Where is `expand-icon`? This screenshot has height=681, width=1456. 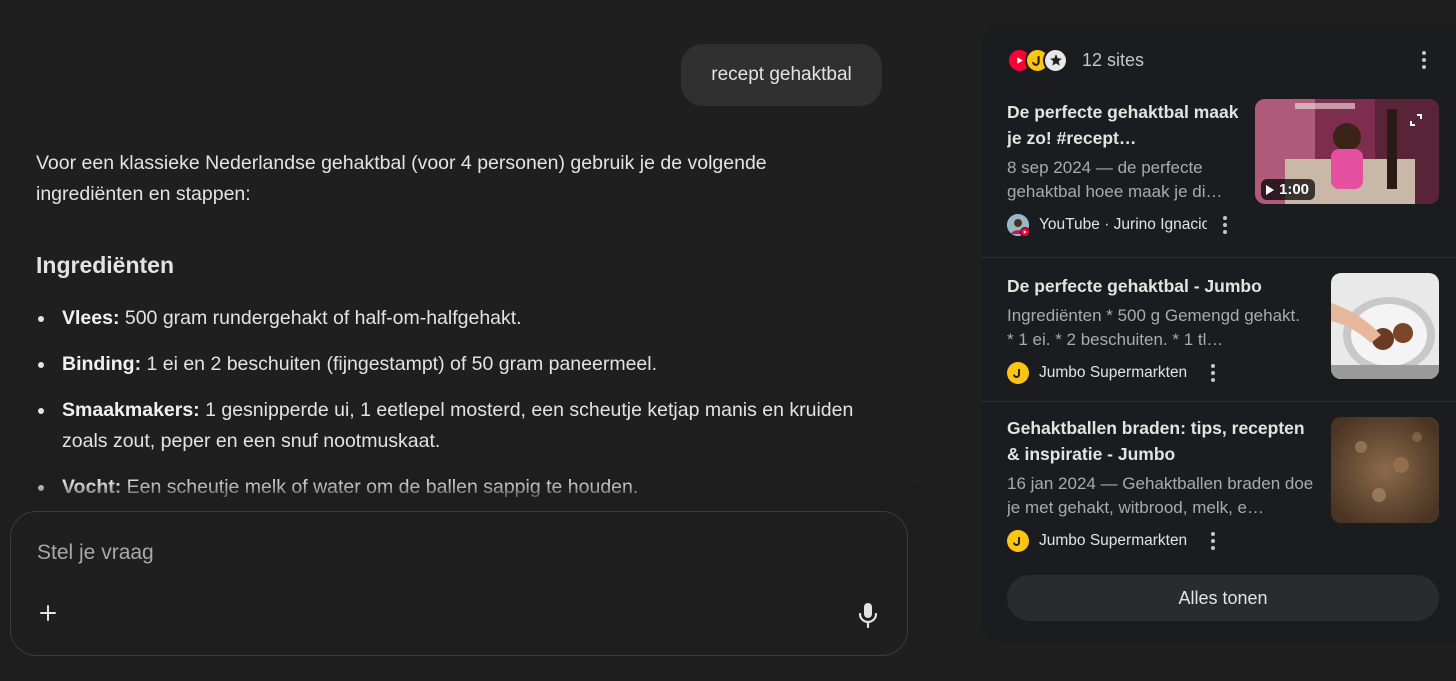 expand-icon is located at coordinates (1416, 122).